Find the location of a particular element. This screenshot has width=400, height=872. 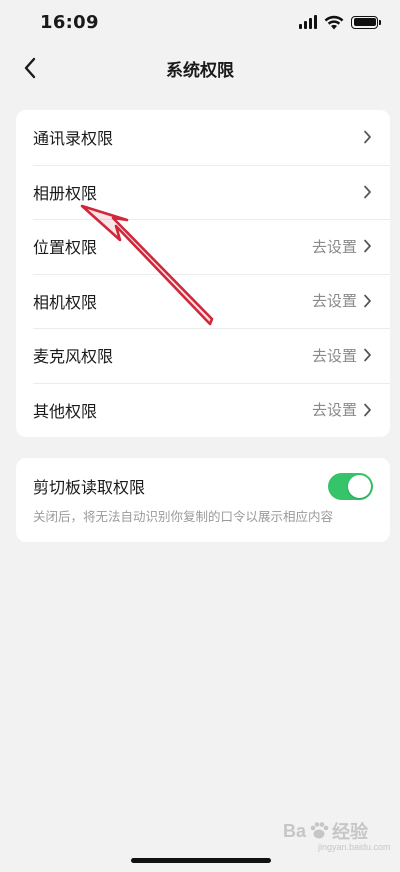

battery-level is located at coordinates (364, 22).